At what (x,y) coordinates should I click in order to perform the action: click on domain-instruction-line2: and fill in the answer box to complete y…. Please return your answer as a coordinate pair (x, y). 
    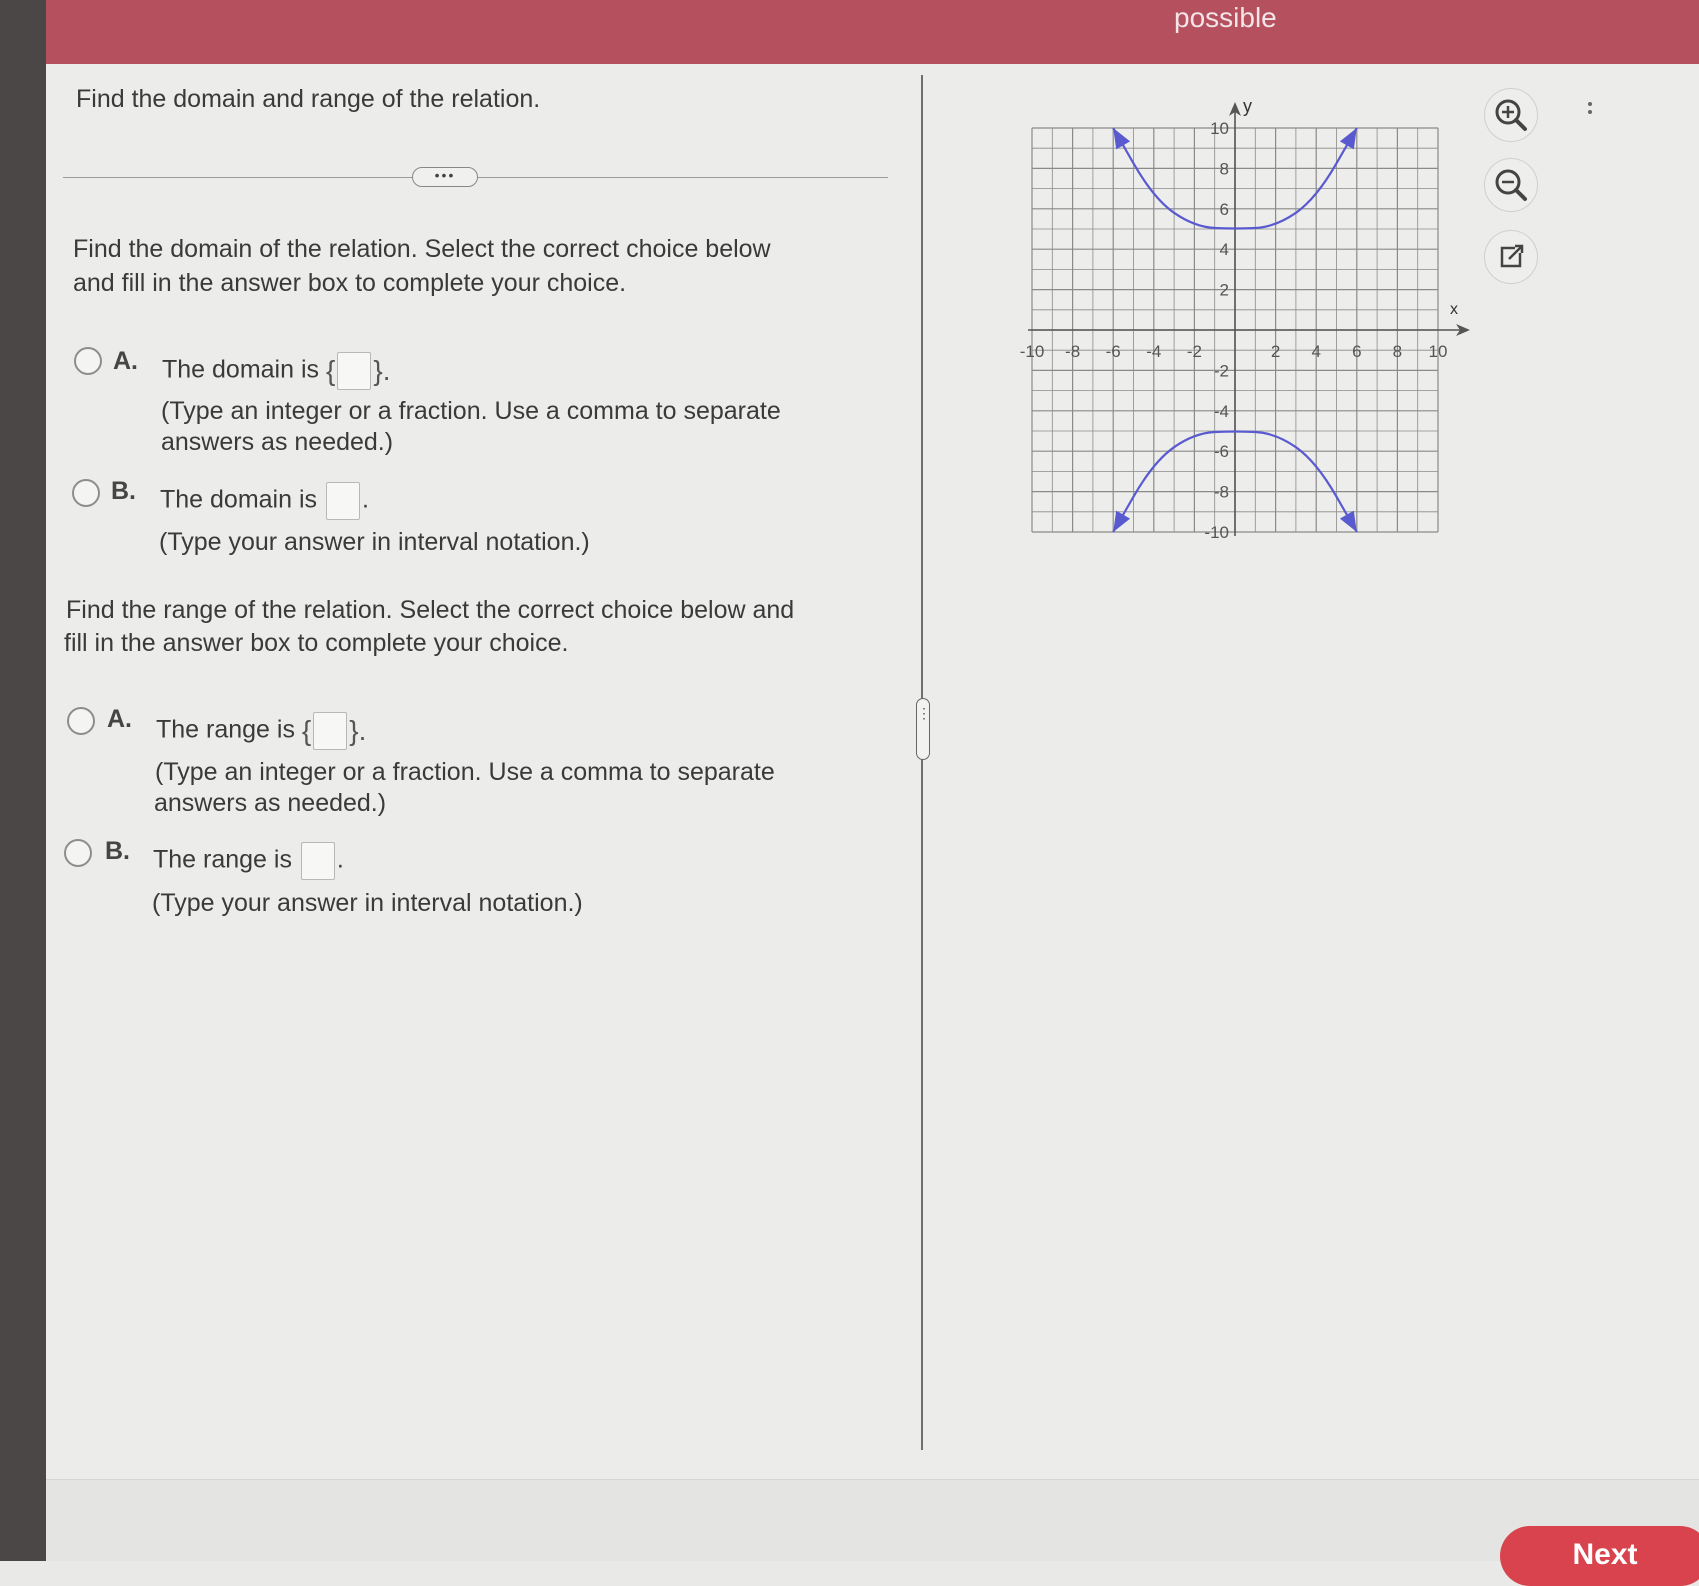
    Looking at the image, I should click on (350, 283).